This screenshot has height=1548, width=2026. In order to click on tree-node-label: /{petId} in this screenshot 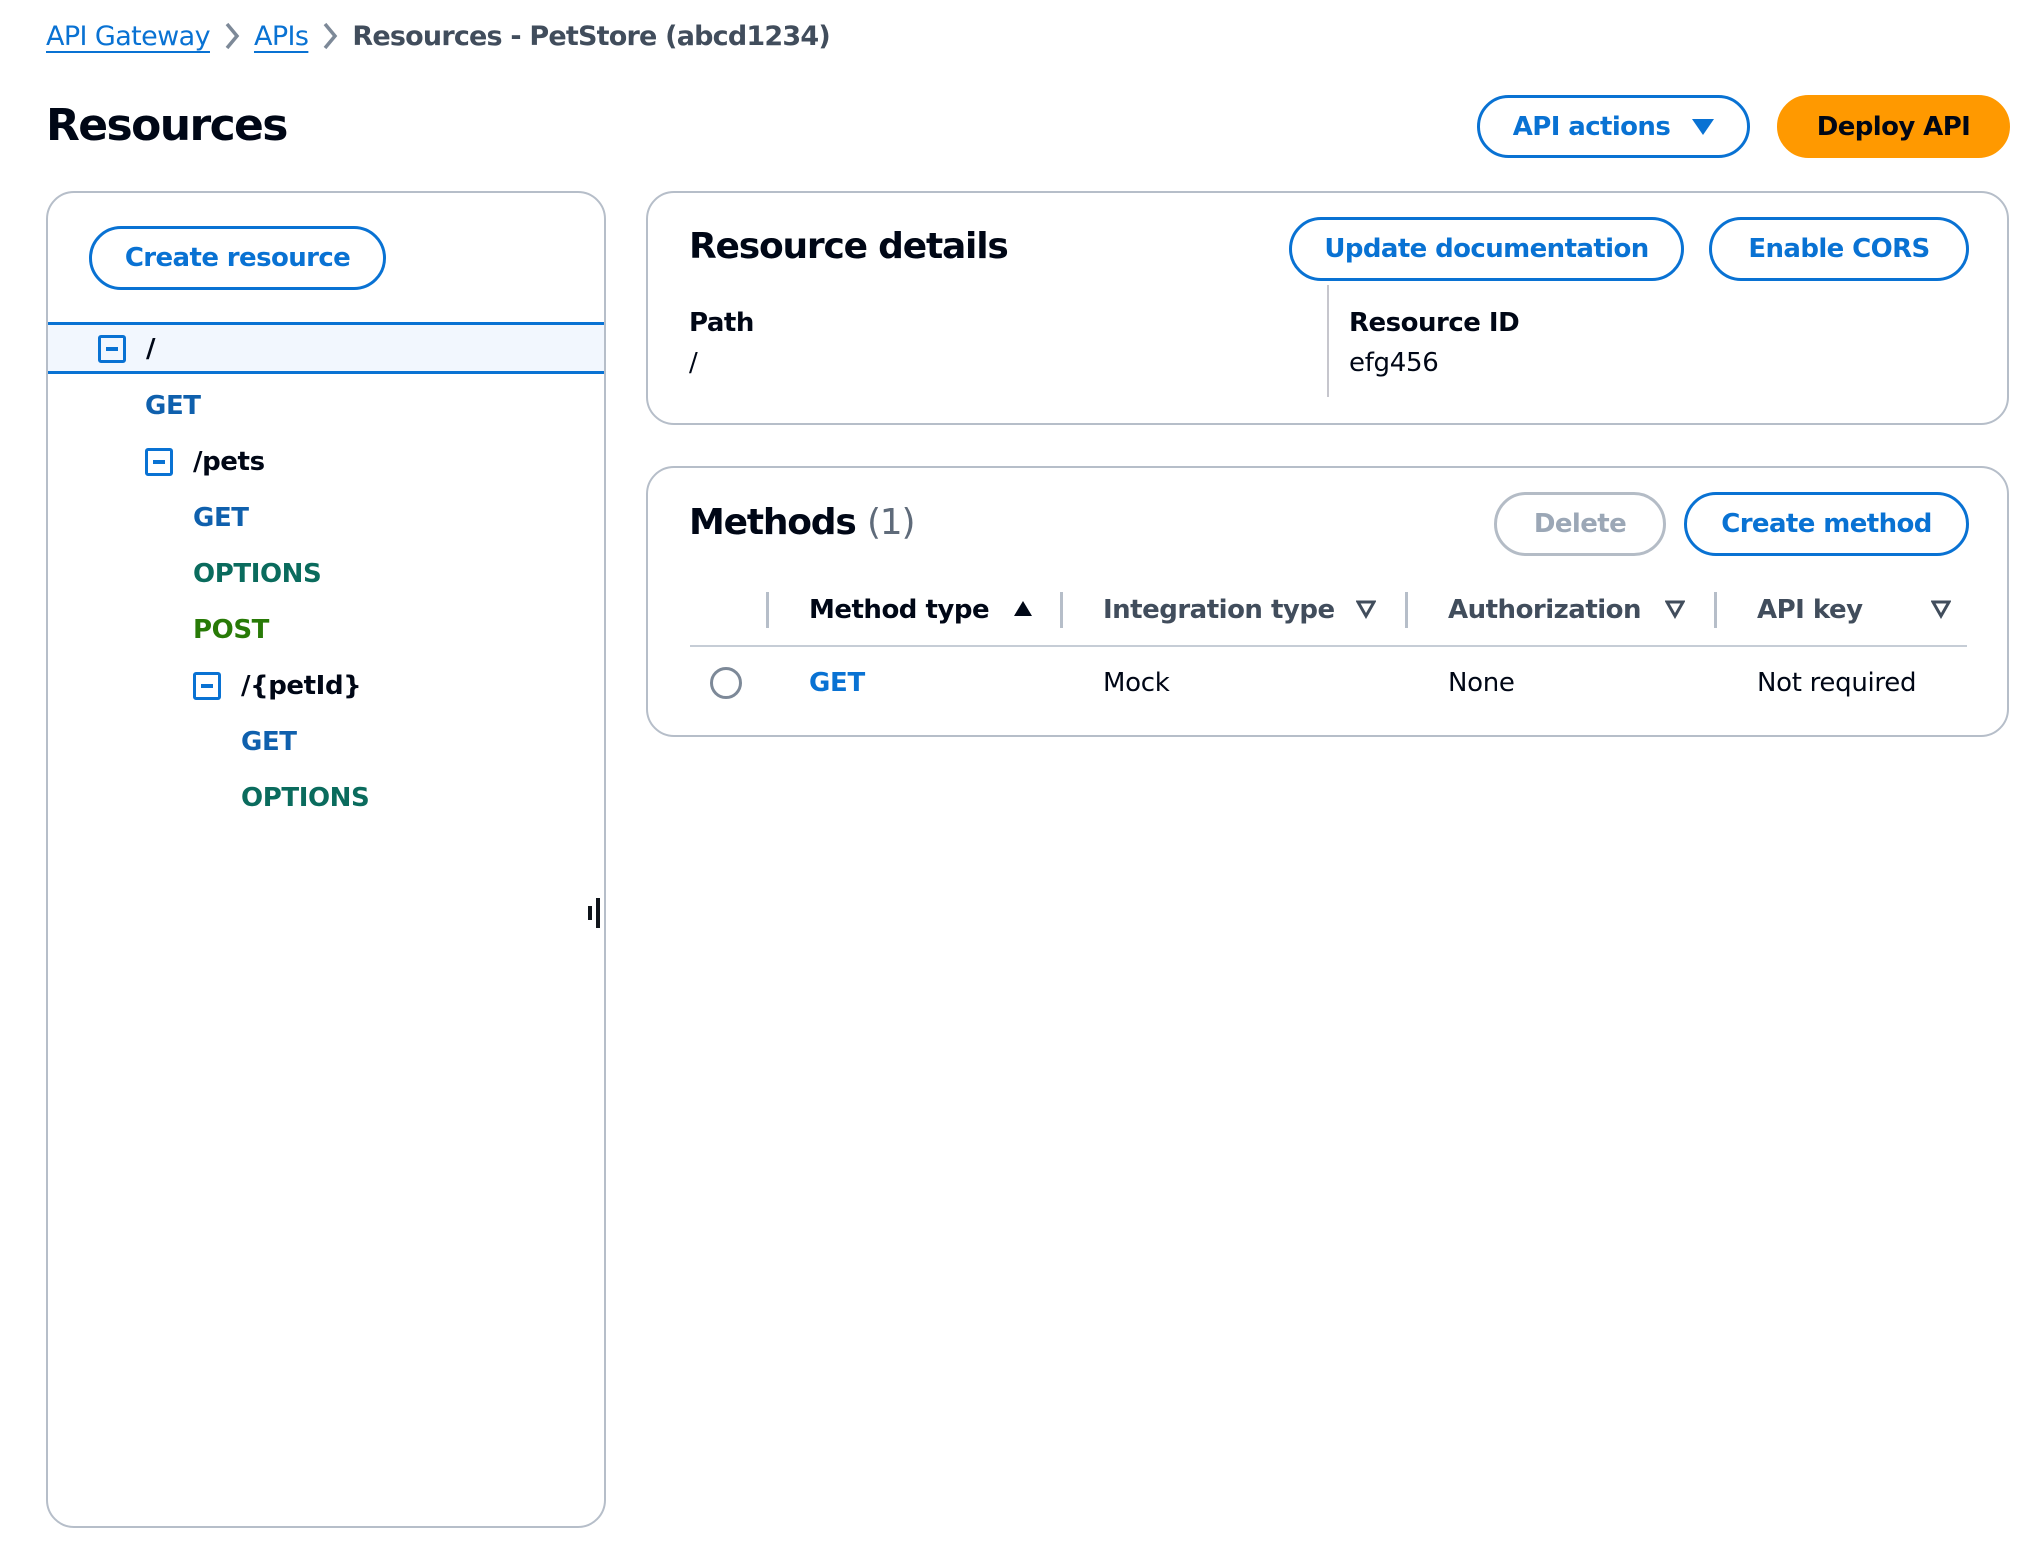, I will do `click(301, 686)`.